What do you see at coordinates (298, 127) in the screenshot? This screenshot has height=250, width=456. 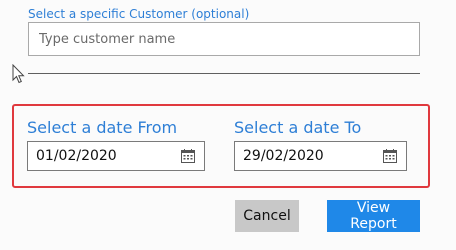 I see `date-to-label: Select a date To` at bounding box center [298, 127].